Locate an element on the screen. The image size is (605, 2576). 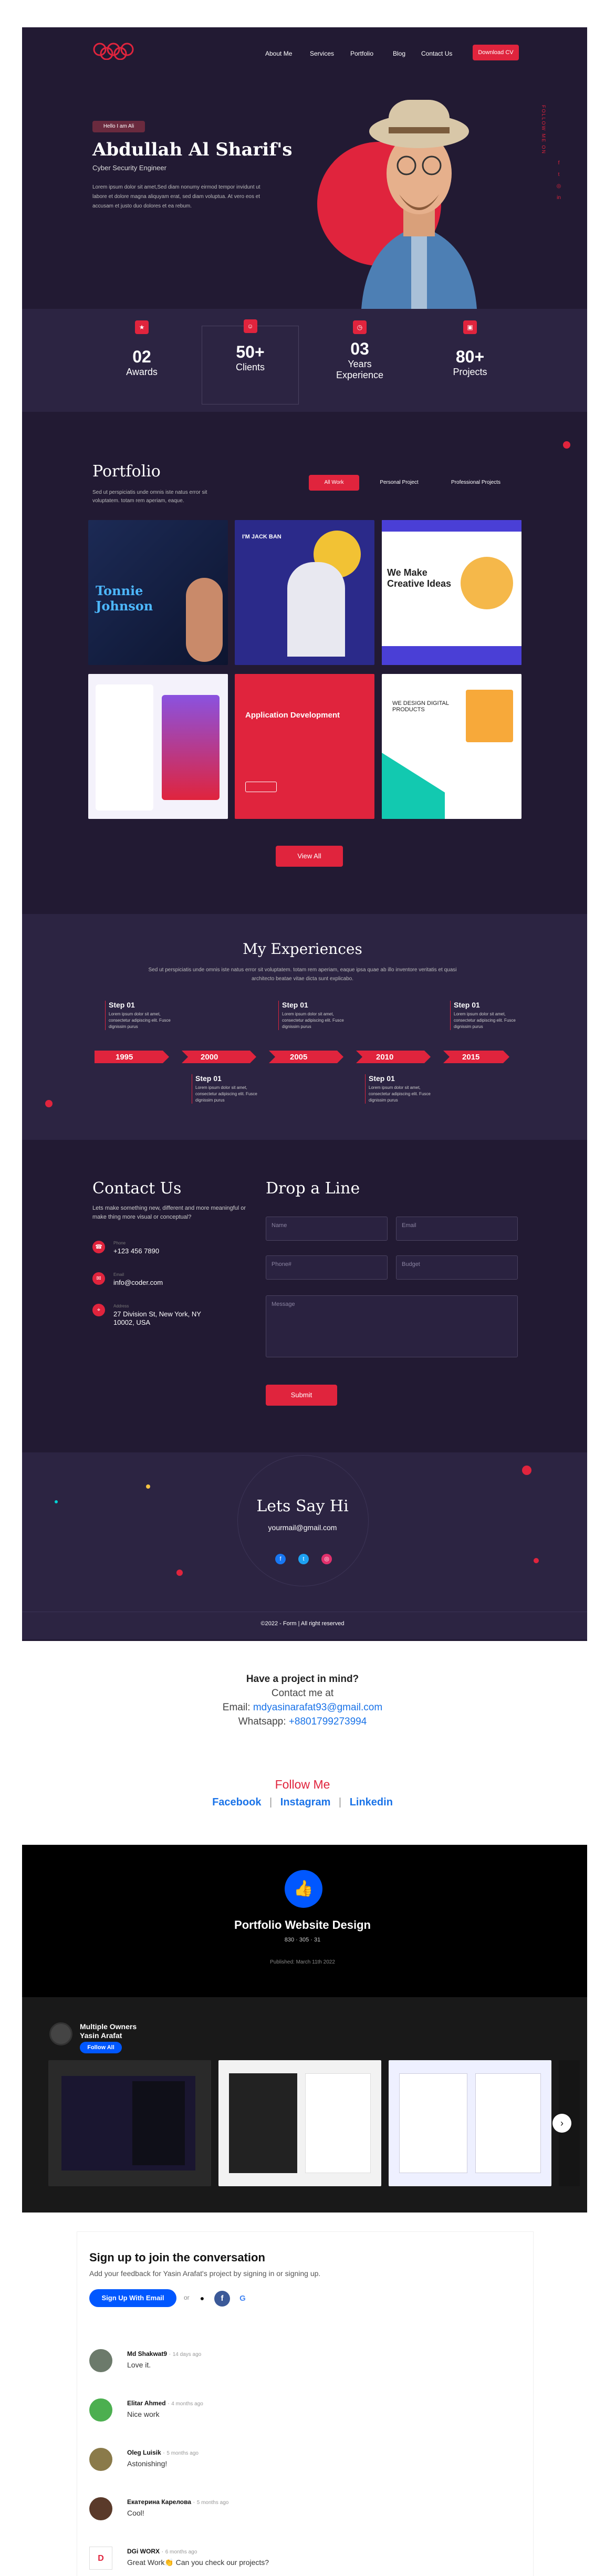
stat-card-4: ▣ 80+ Projects is located at coordinates (470, 359).